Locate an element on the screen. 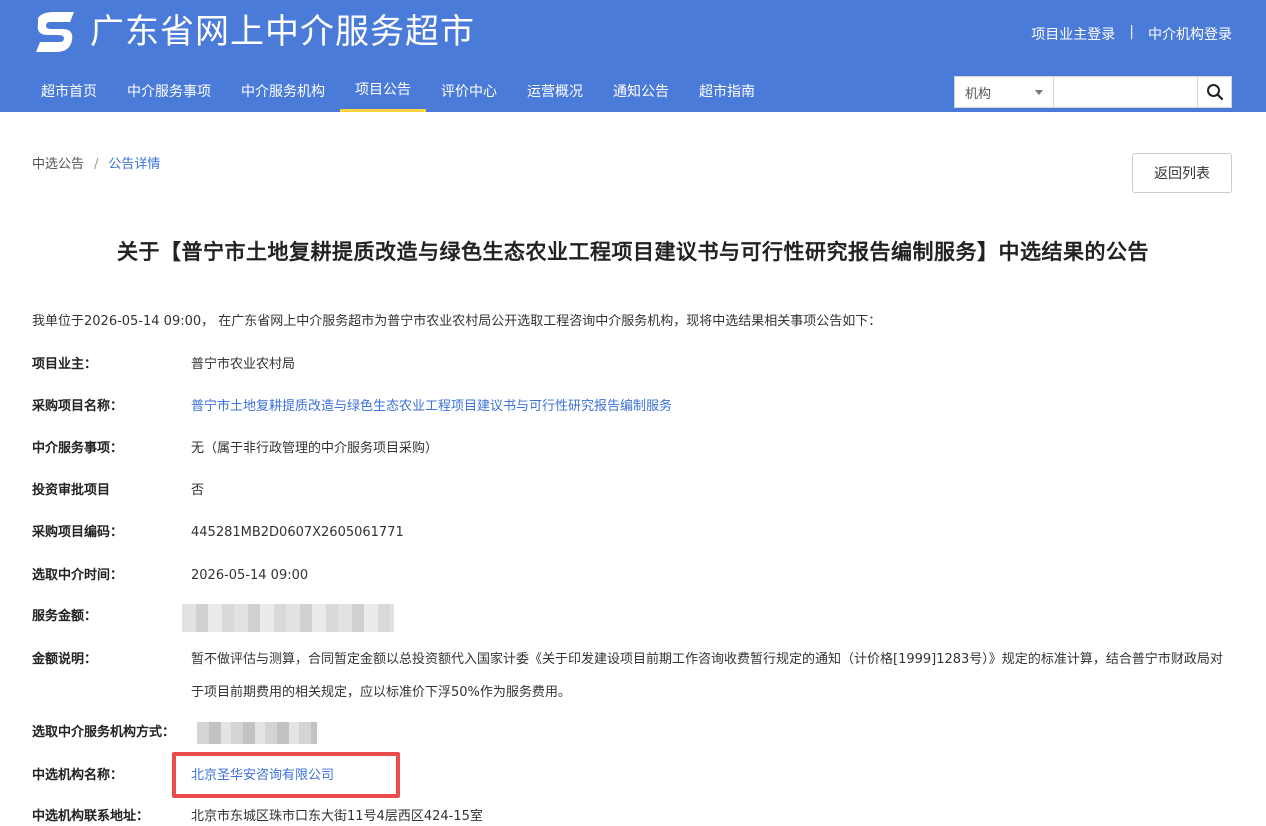 This screenshot has height=826, width=1266. search-type-value: 机构 is located at coordinates (978, 94).